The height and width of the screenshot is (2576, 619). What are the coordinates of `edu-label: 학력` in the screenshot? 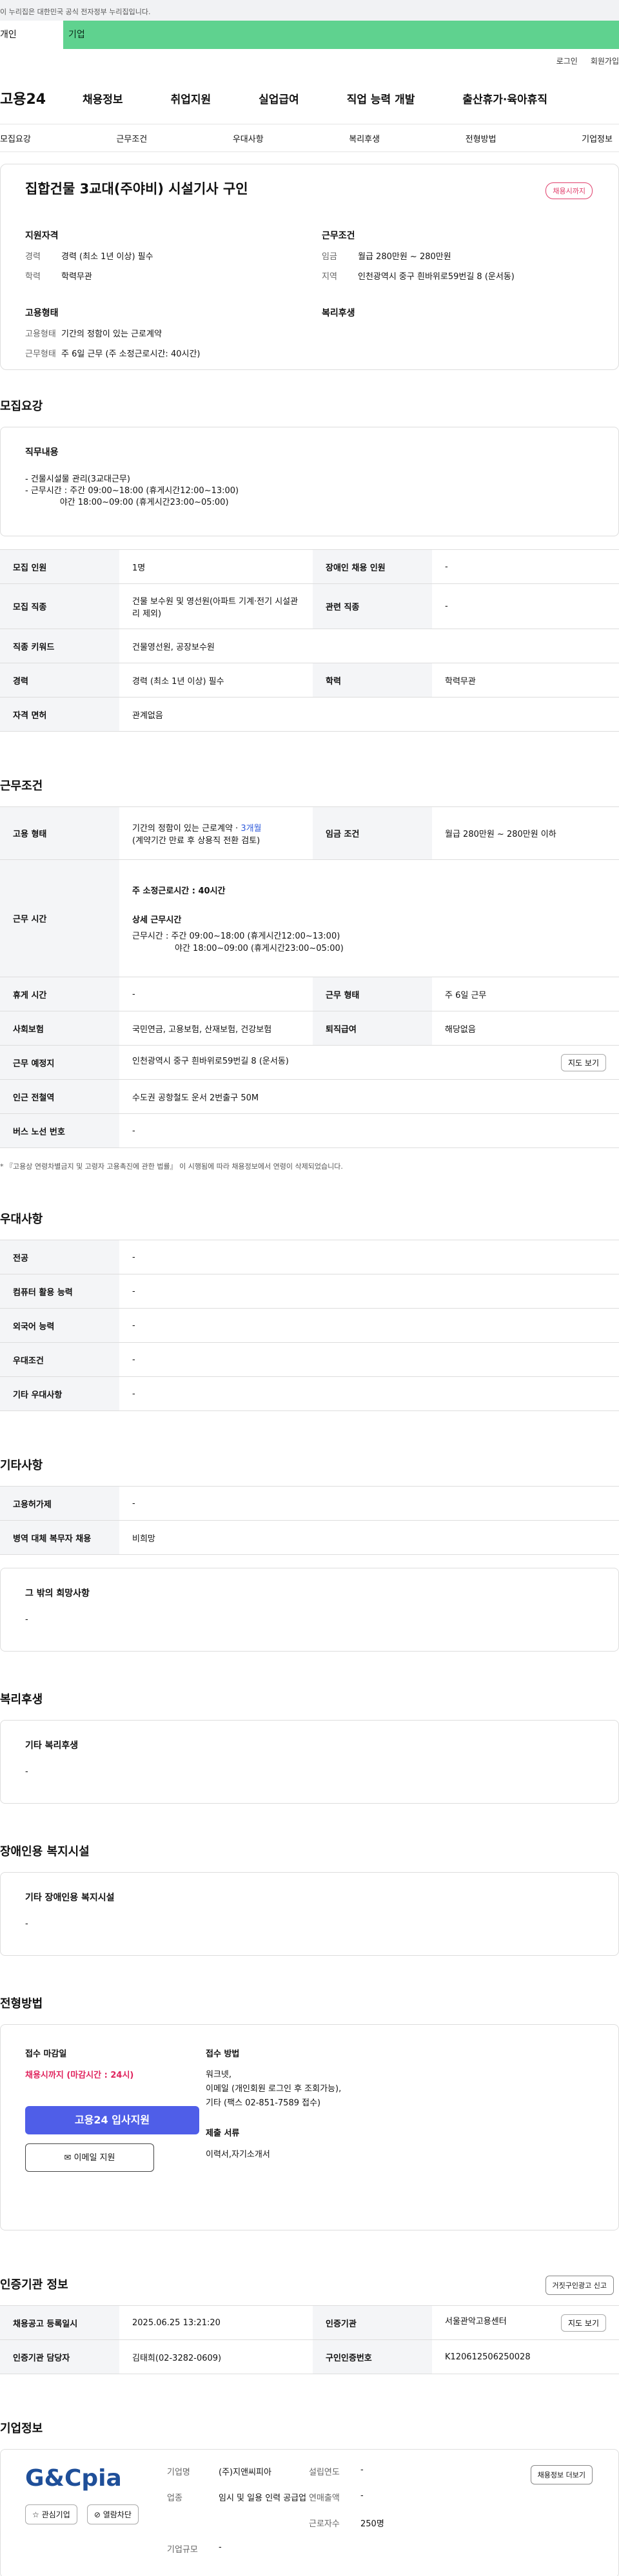 It's located at (33, 277).